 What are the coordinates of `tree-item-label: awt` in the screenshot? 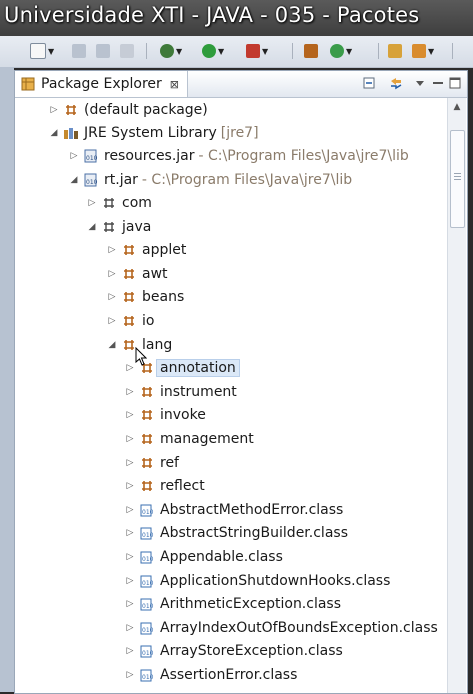 It's located at (155, 274).